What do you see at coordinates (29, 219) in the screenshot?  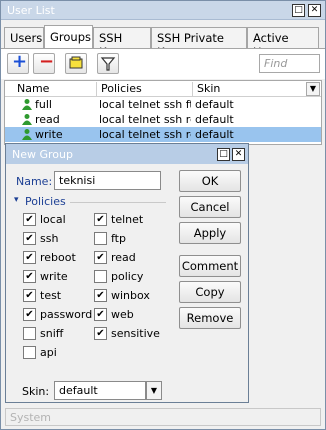 I see `policy-checkbox-local: ✔` at bounding box center [29, 219].